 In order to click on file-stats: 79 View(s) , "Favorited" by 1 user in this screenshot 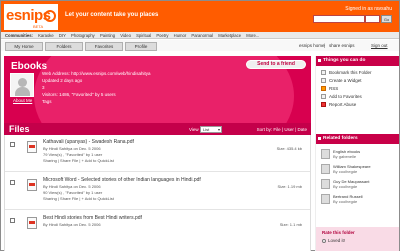, I will do `click(73, 154)`.